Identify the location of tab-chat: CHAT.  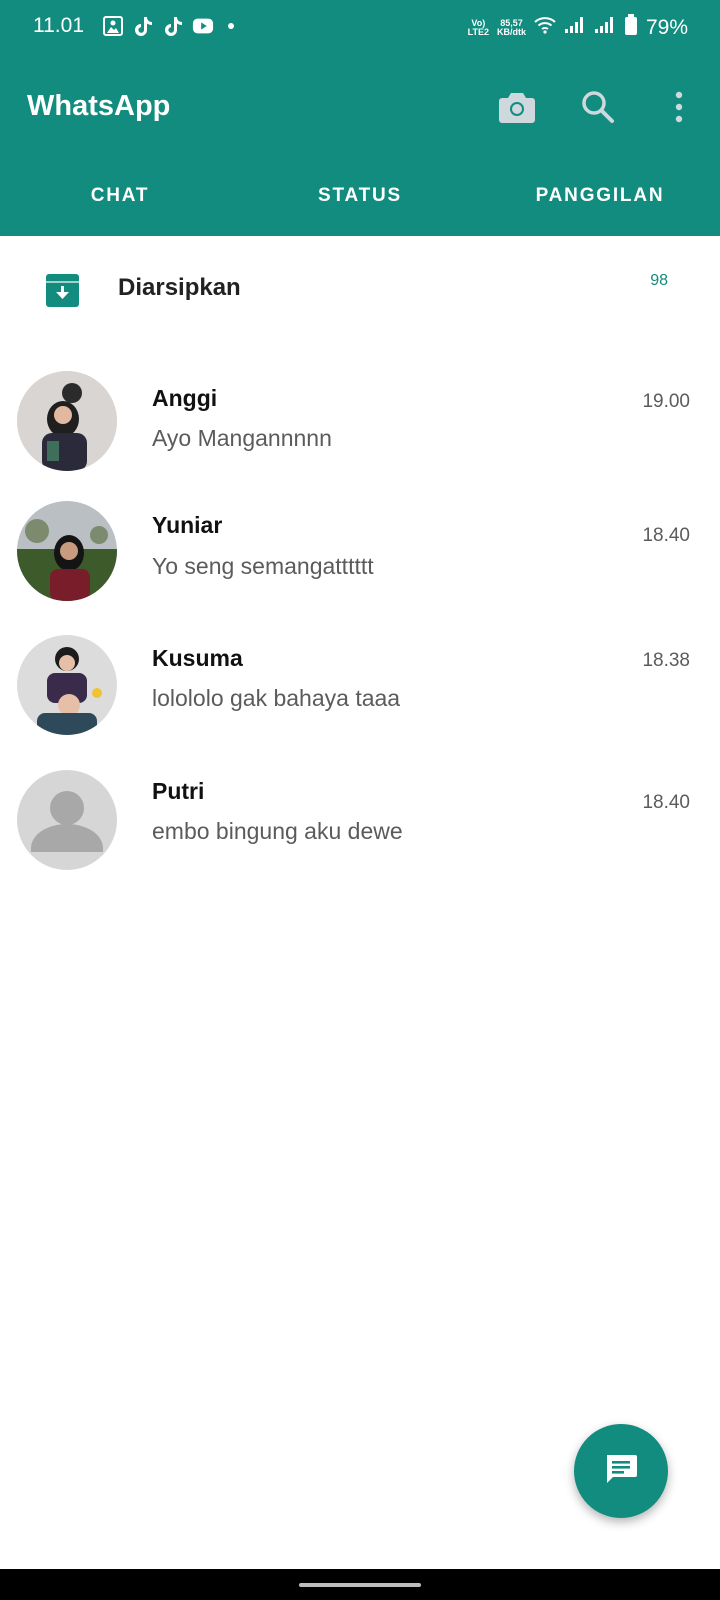
(120, 196).